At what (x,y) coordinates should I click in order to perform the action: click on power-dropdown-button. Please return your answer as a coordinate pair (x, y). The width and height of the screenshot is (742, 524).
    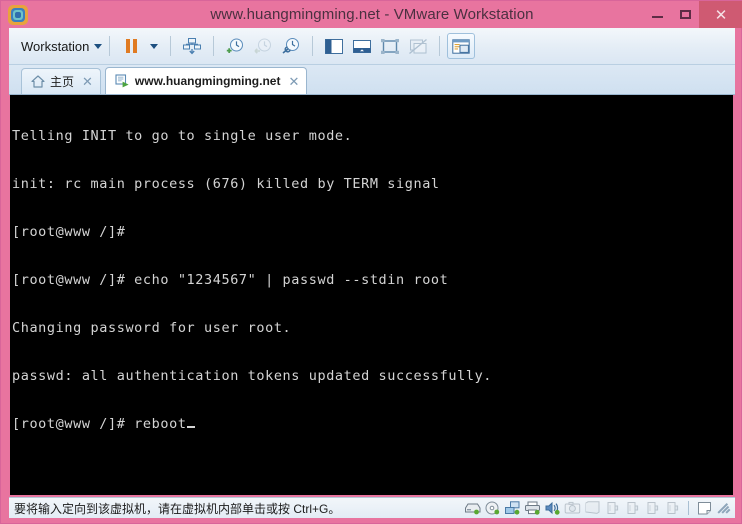
    Looking at the image, I should click on (154, 46).